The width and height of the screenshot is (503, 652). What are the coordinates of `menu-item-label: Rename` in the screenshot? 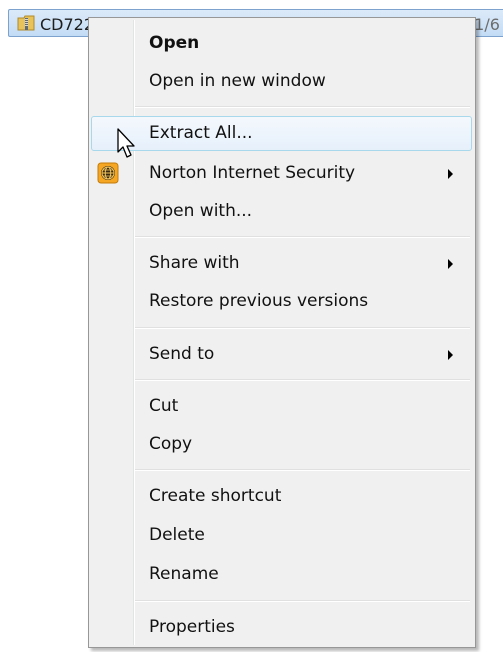 It's located at (184, 574).